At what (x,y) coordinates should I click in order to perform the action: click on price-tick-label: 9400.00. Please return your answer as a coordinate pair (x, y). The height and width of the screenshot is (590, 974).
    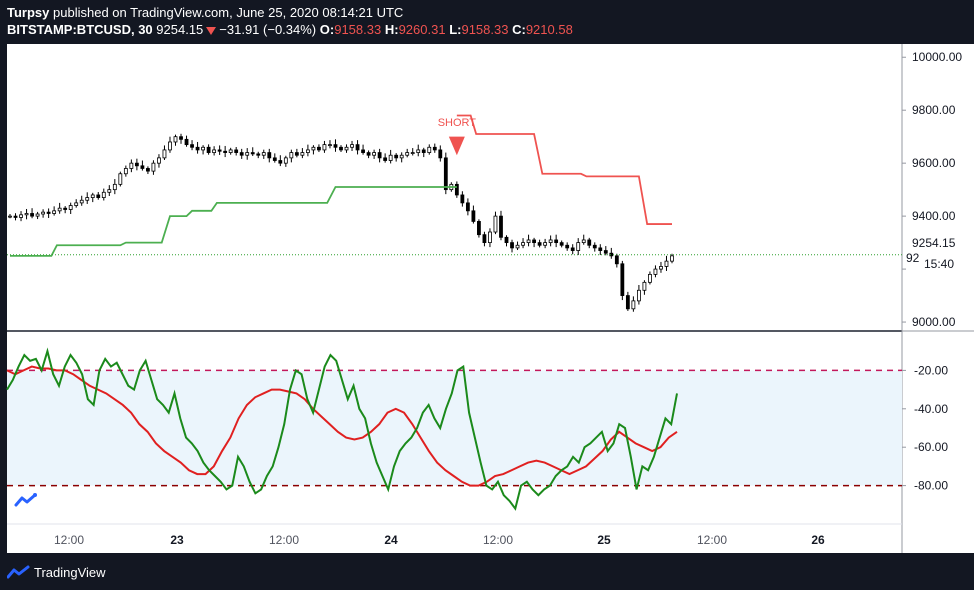
    Looking at the image, I should click on (934, 216).